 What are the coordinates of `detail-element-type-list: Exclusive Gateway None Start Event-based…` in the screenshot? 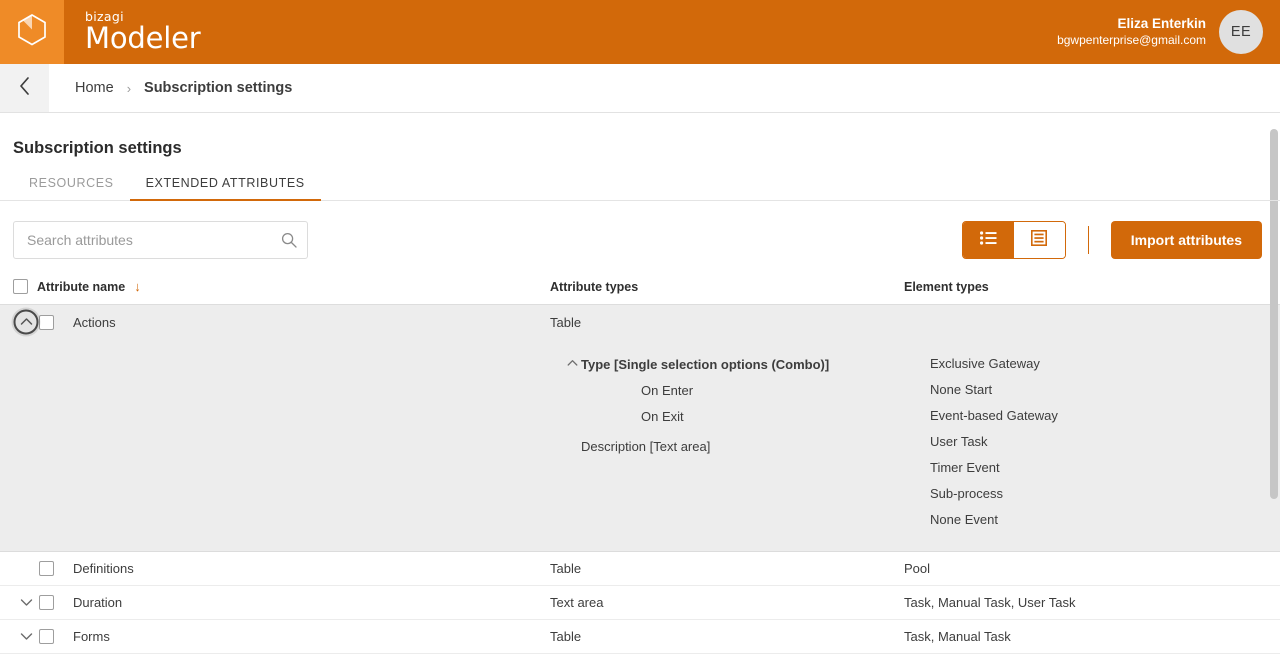 It's located at (1098, 442).